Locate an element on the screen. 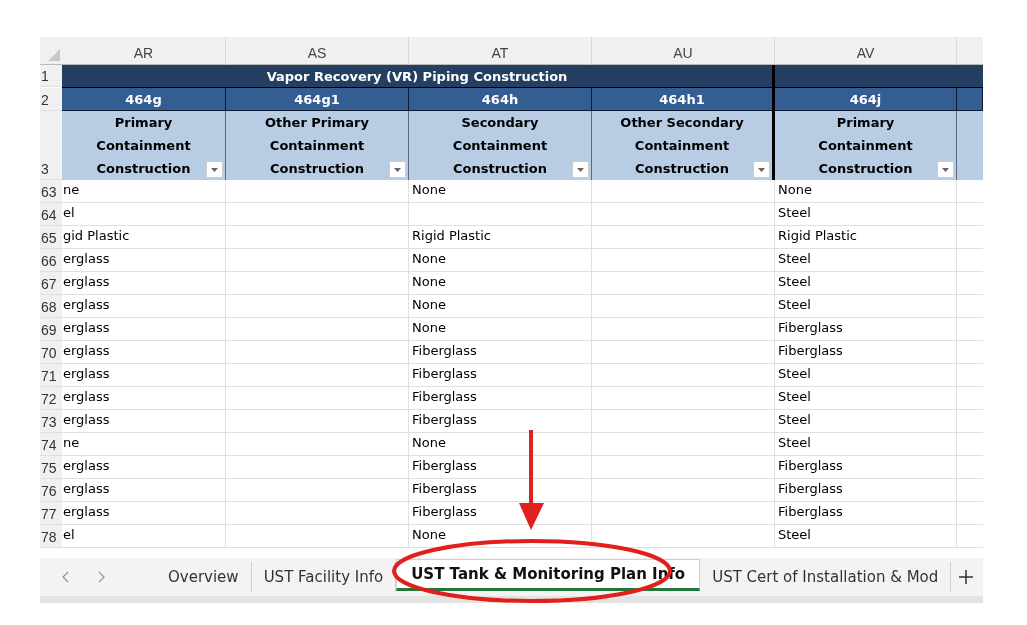 The width and height of the screenshot is (1027, 625). row-number: 3 is located at coordinates (51, 145).